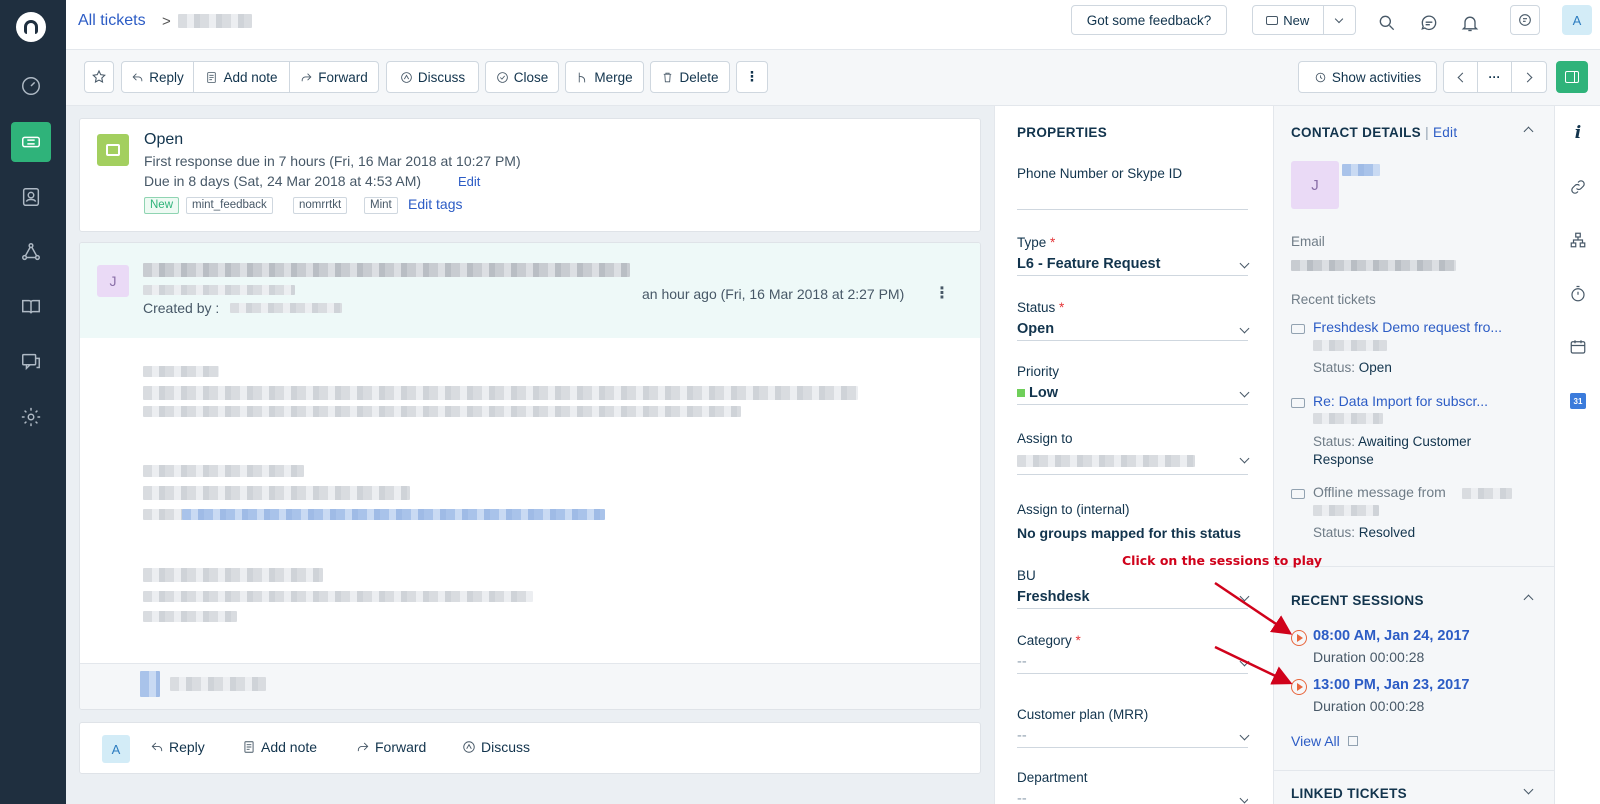 The height and width of the screenshot is (804, 1600). What do you see at coordinates (1572, 77) in the screenshot?
I see `toggle-sidebar-panel-icon` at bounding box center [1572, 77].